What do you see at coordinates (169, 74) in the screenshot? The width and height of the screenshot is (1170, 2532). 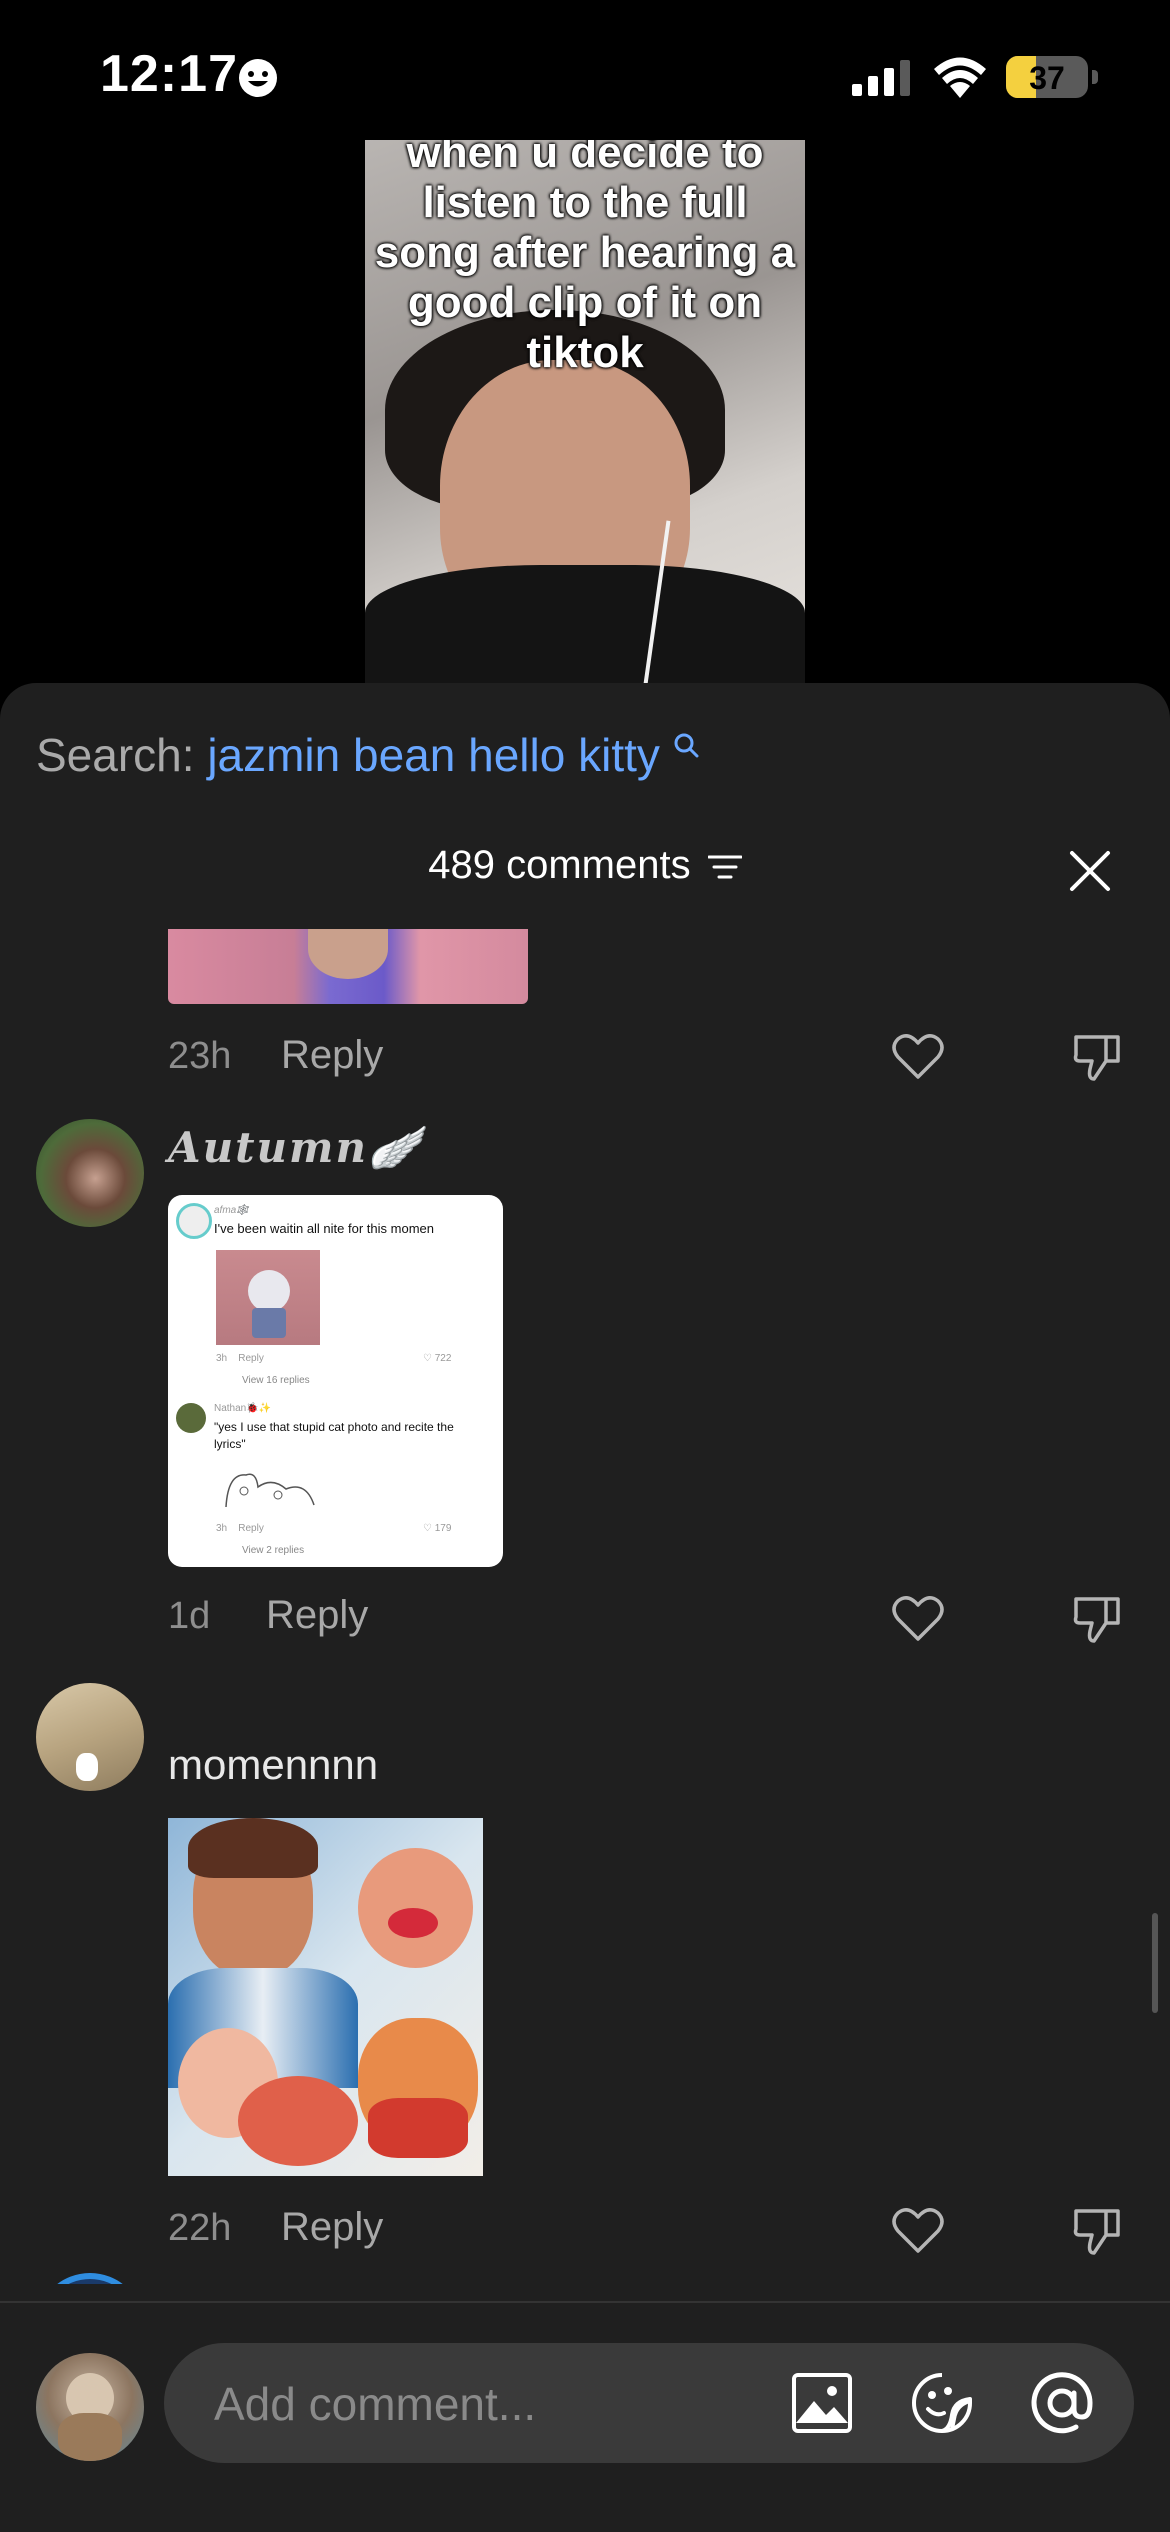 I see `status-time: 12:17` at bounding box center [169, 74].